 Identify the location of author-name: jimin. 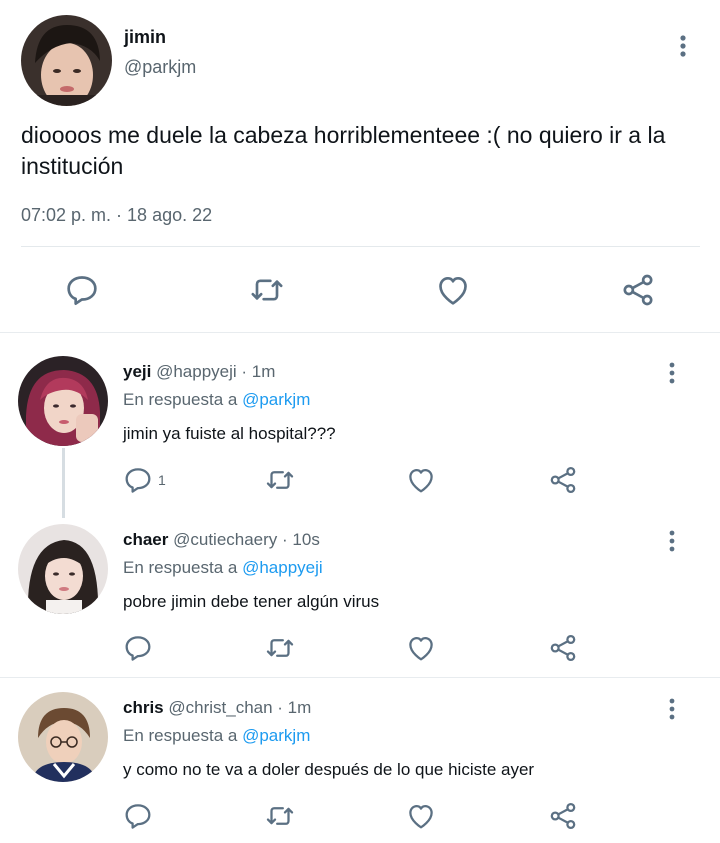
(145, 37).